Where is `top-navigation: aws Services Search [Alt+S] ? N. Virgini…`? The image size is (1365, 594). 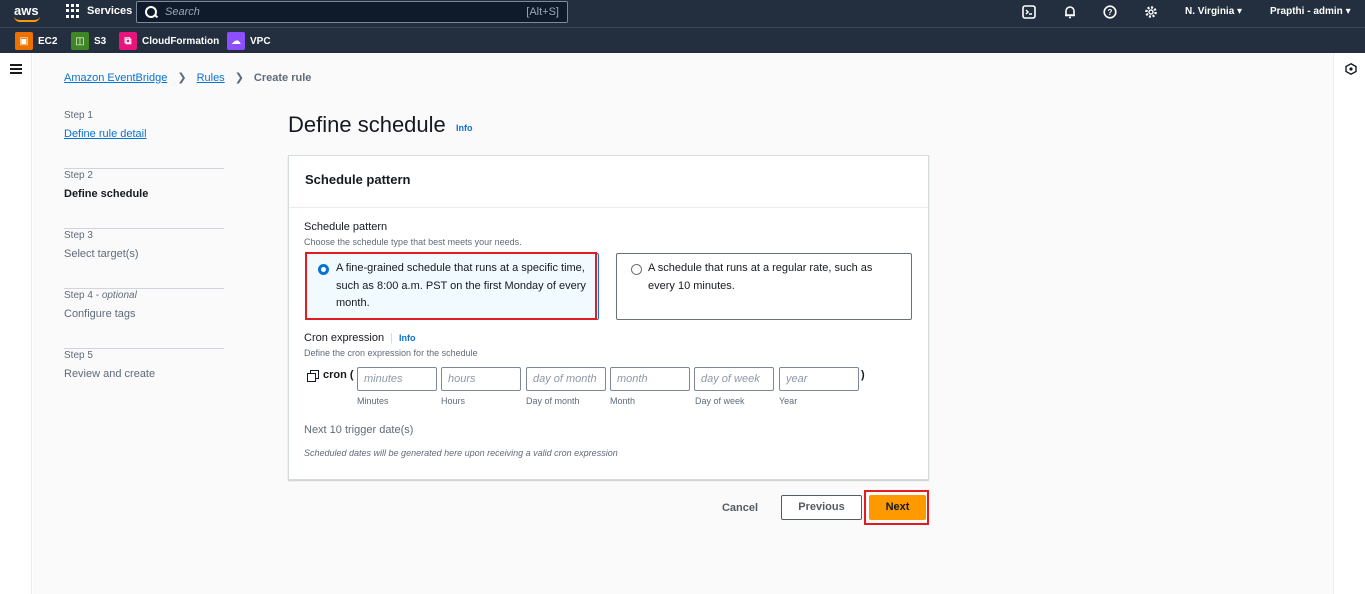 top-navigation: aws Services Search [Alt+S] ? N. Virgini… is located at coordinates (682, 13).